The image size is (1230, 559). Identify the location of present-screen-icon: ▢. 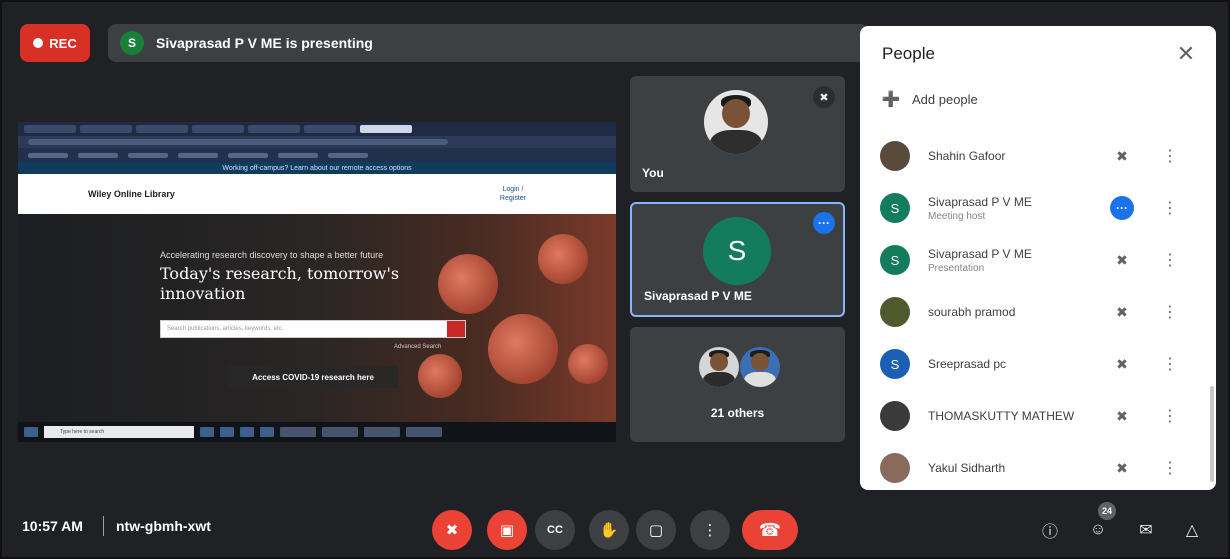
(656, 530).